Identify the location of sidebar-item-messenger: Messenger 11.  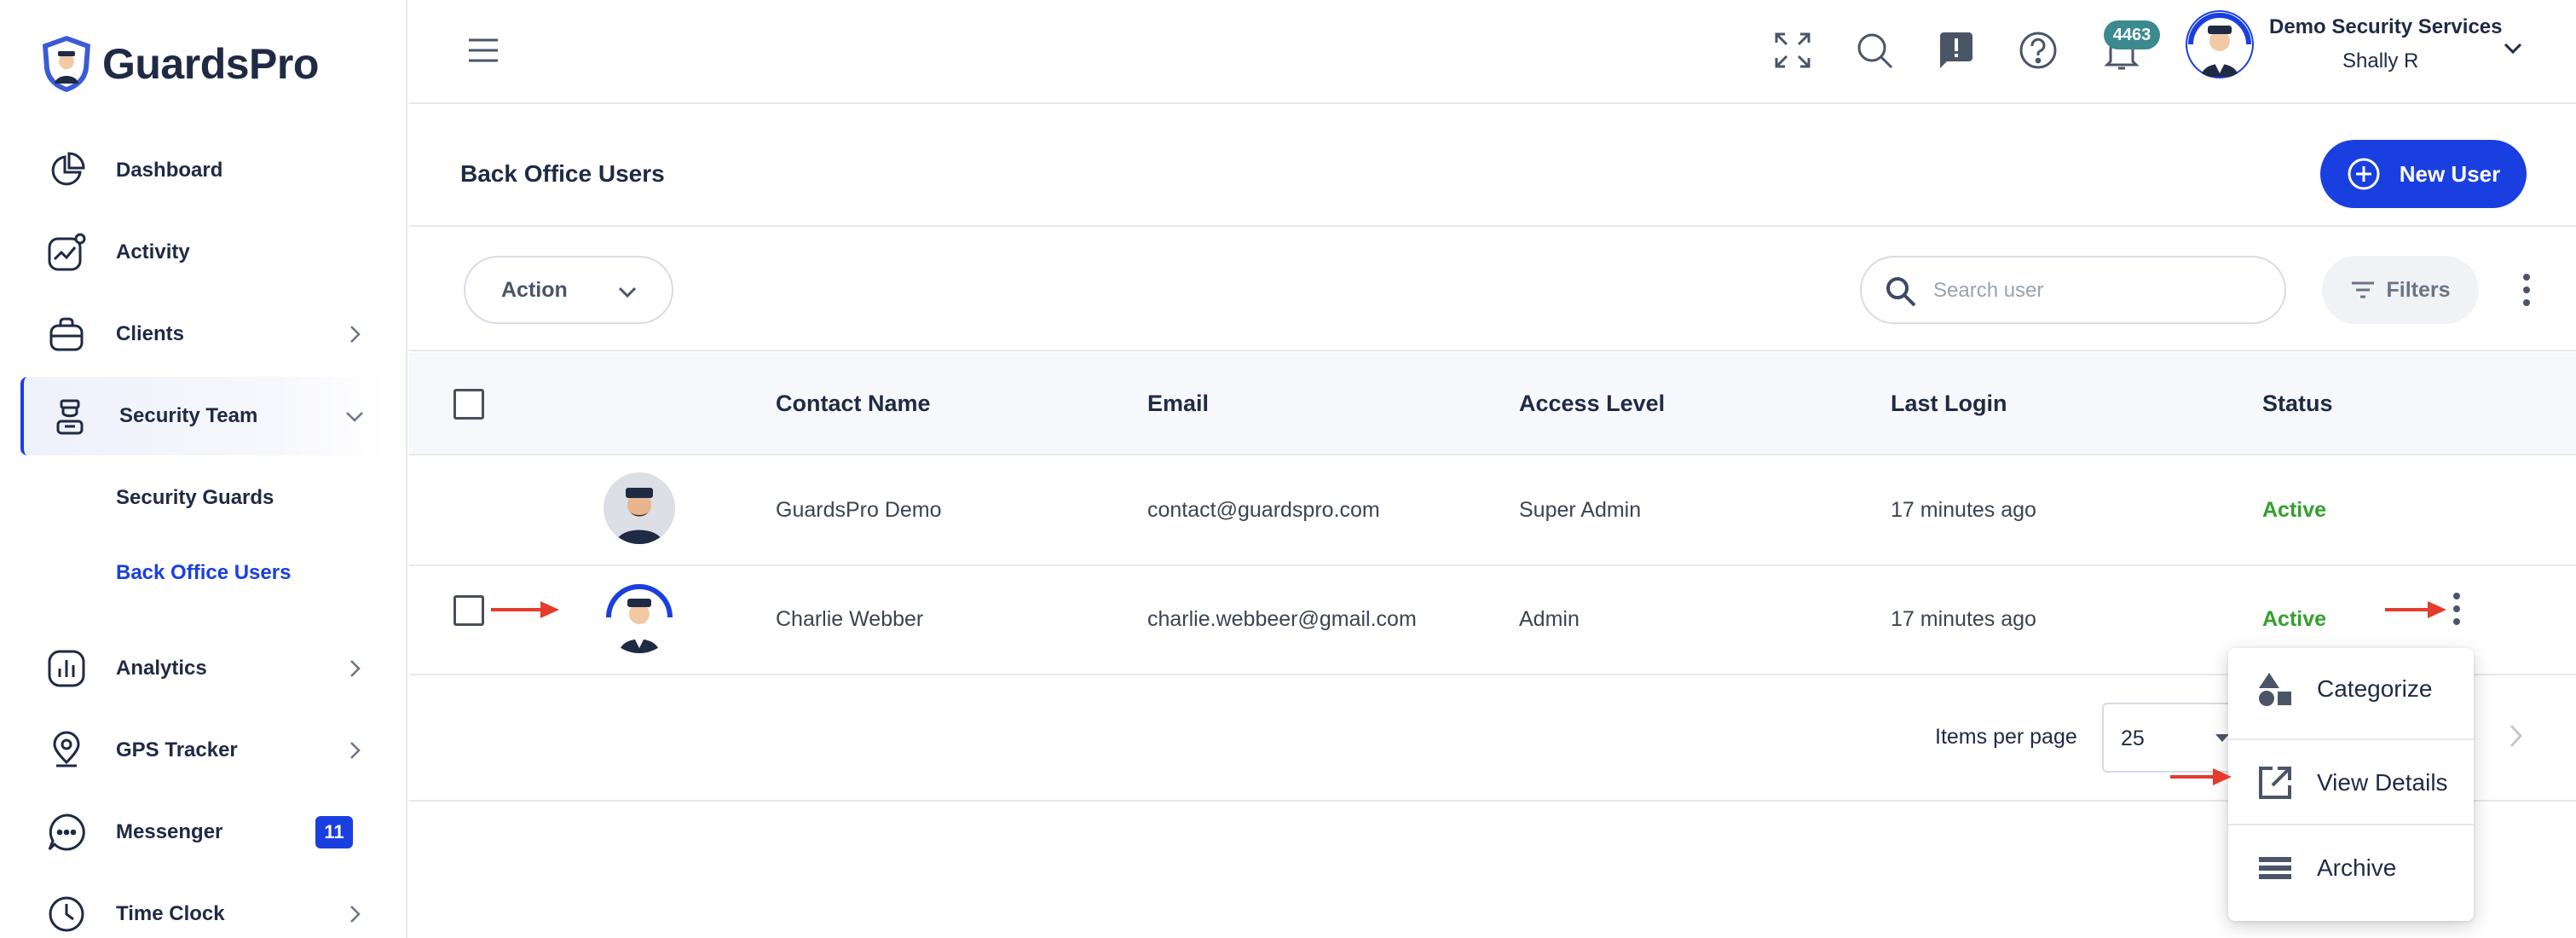
(203, 832).